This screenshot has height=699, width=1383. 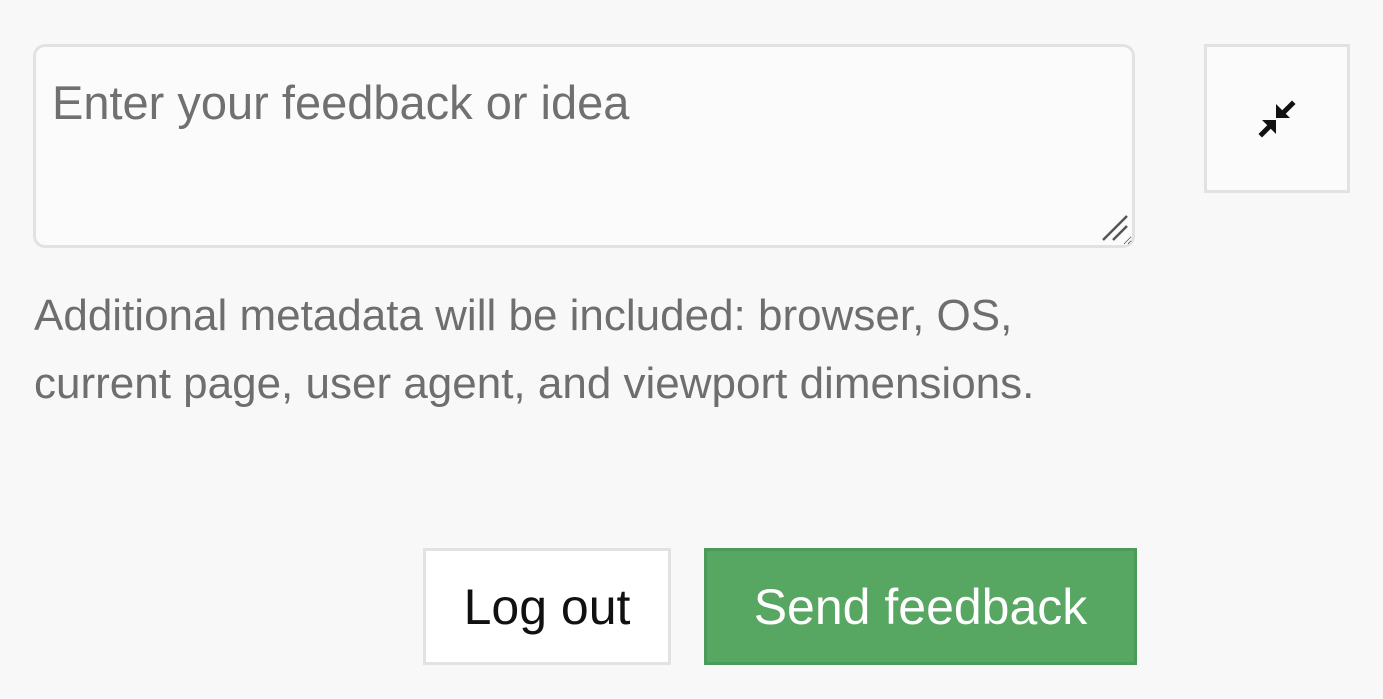 I want to click on collapse-button, so click(x=1277, y=118).